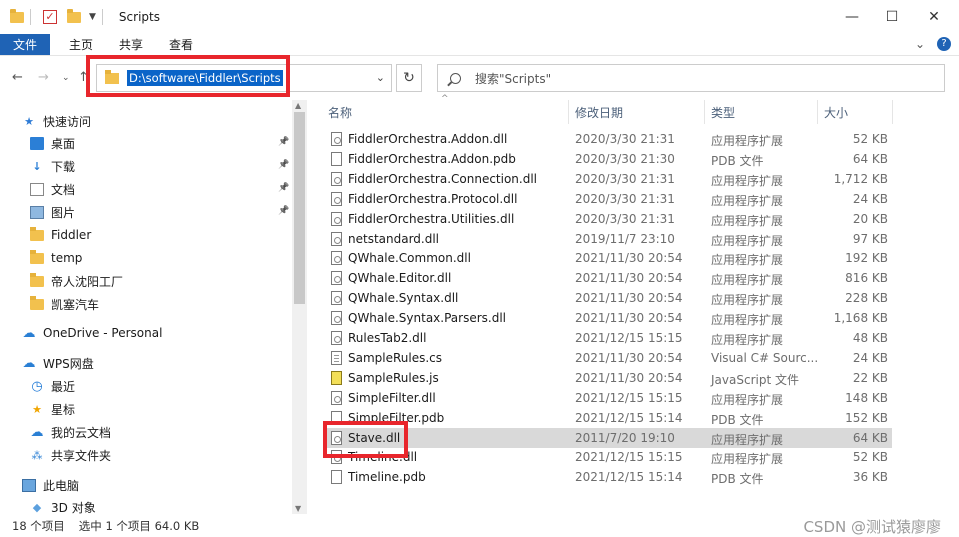 This screenshot has height=537, width=959. I want to click on file-name: Timeline.dll, so click(383, 457).